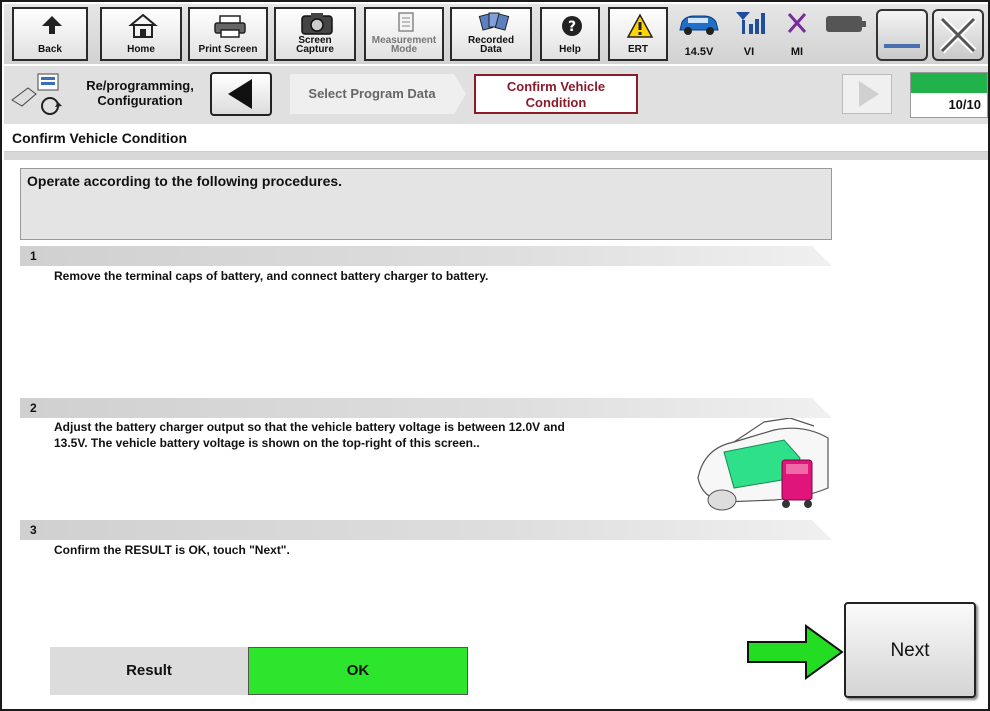  I want to click on previous-step-button, so click(241, 94).